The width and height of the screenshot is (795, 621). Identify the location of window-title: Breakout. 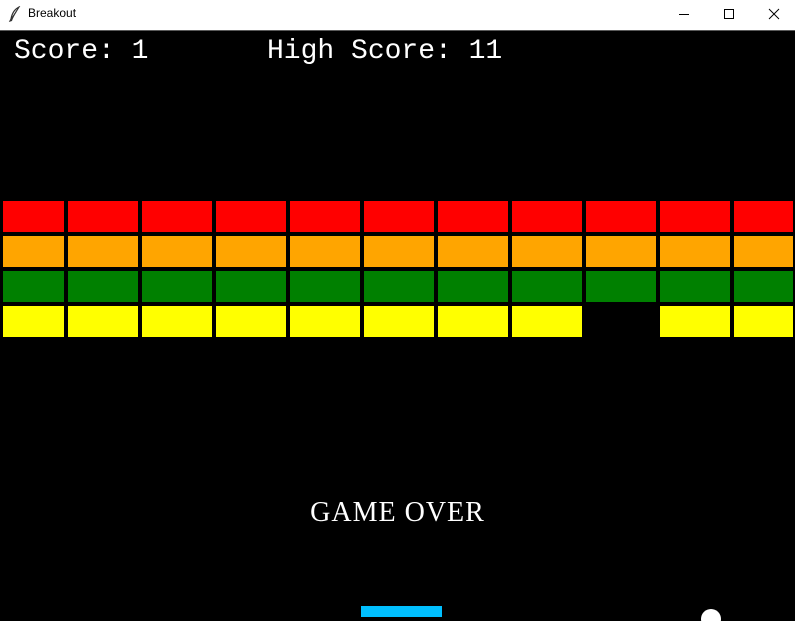
(52, 13).